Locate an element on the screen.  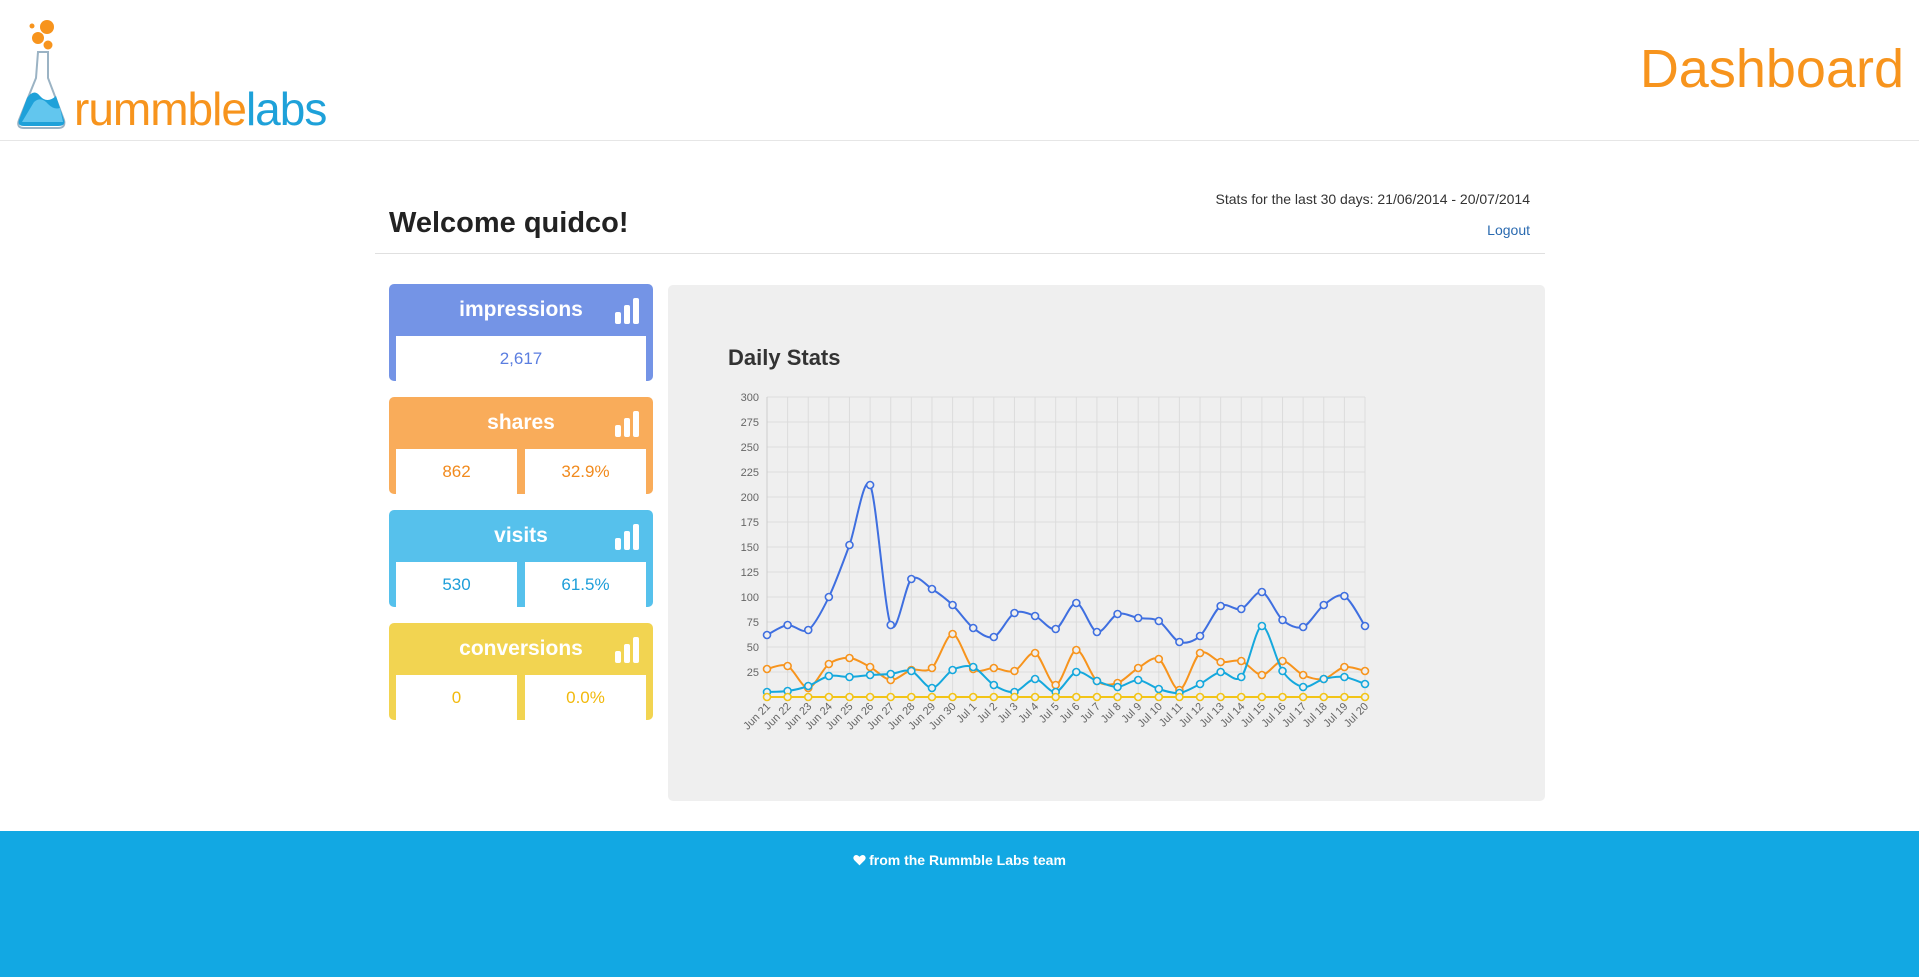
card-impressions: impressions 2,617 is located at coordinates (521, 332).